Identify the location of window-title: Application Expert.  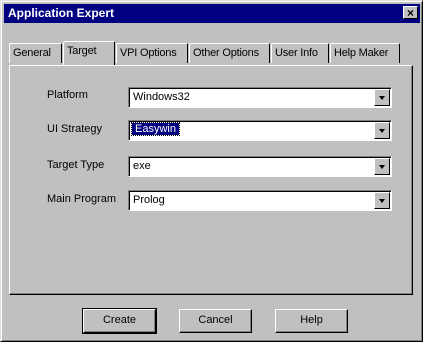
(61, 13).